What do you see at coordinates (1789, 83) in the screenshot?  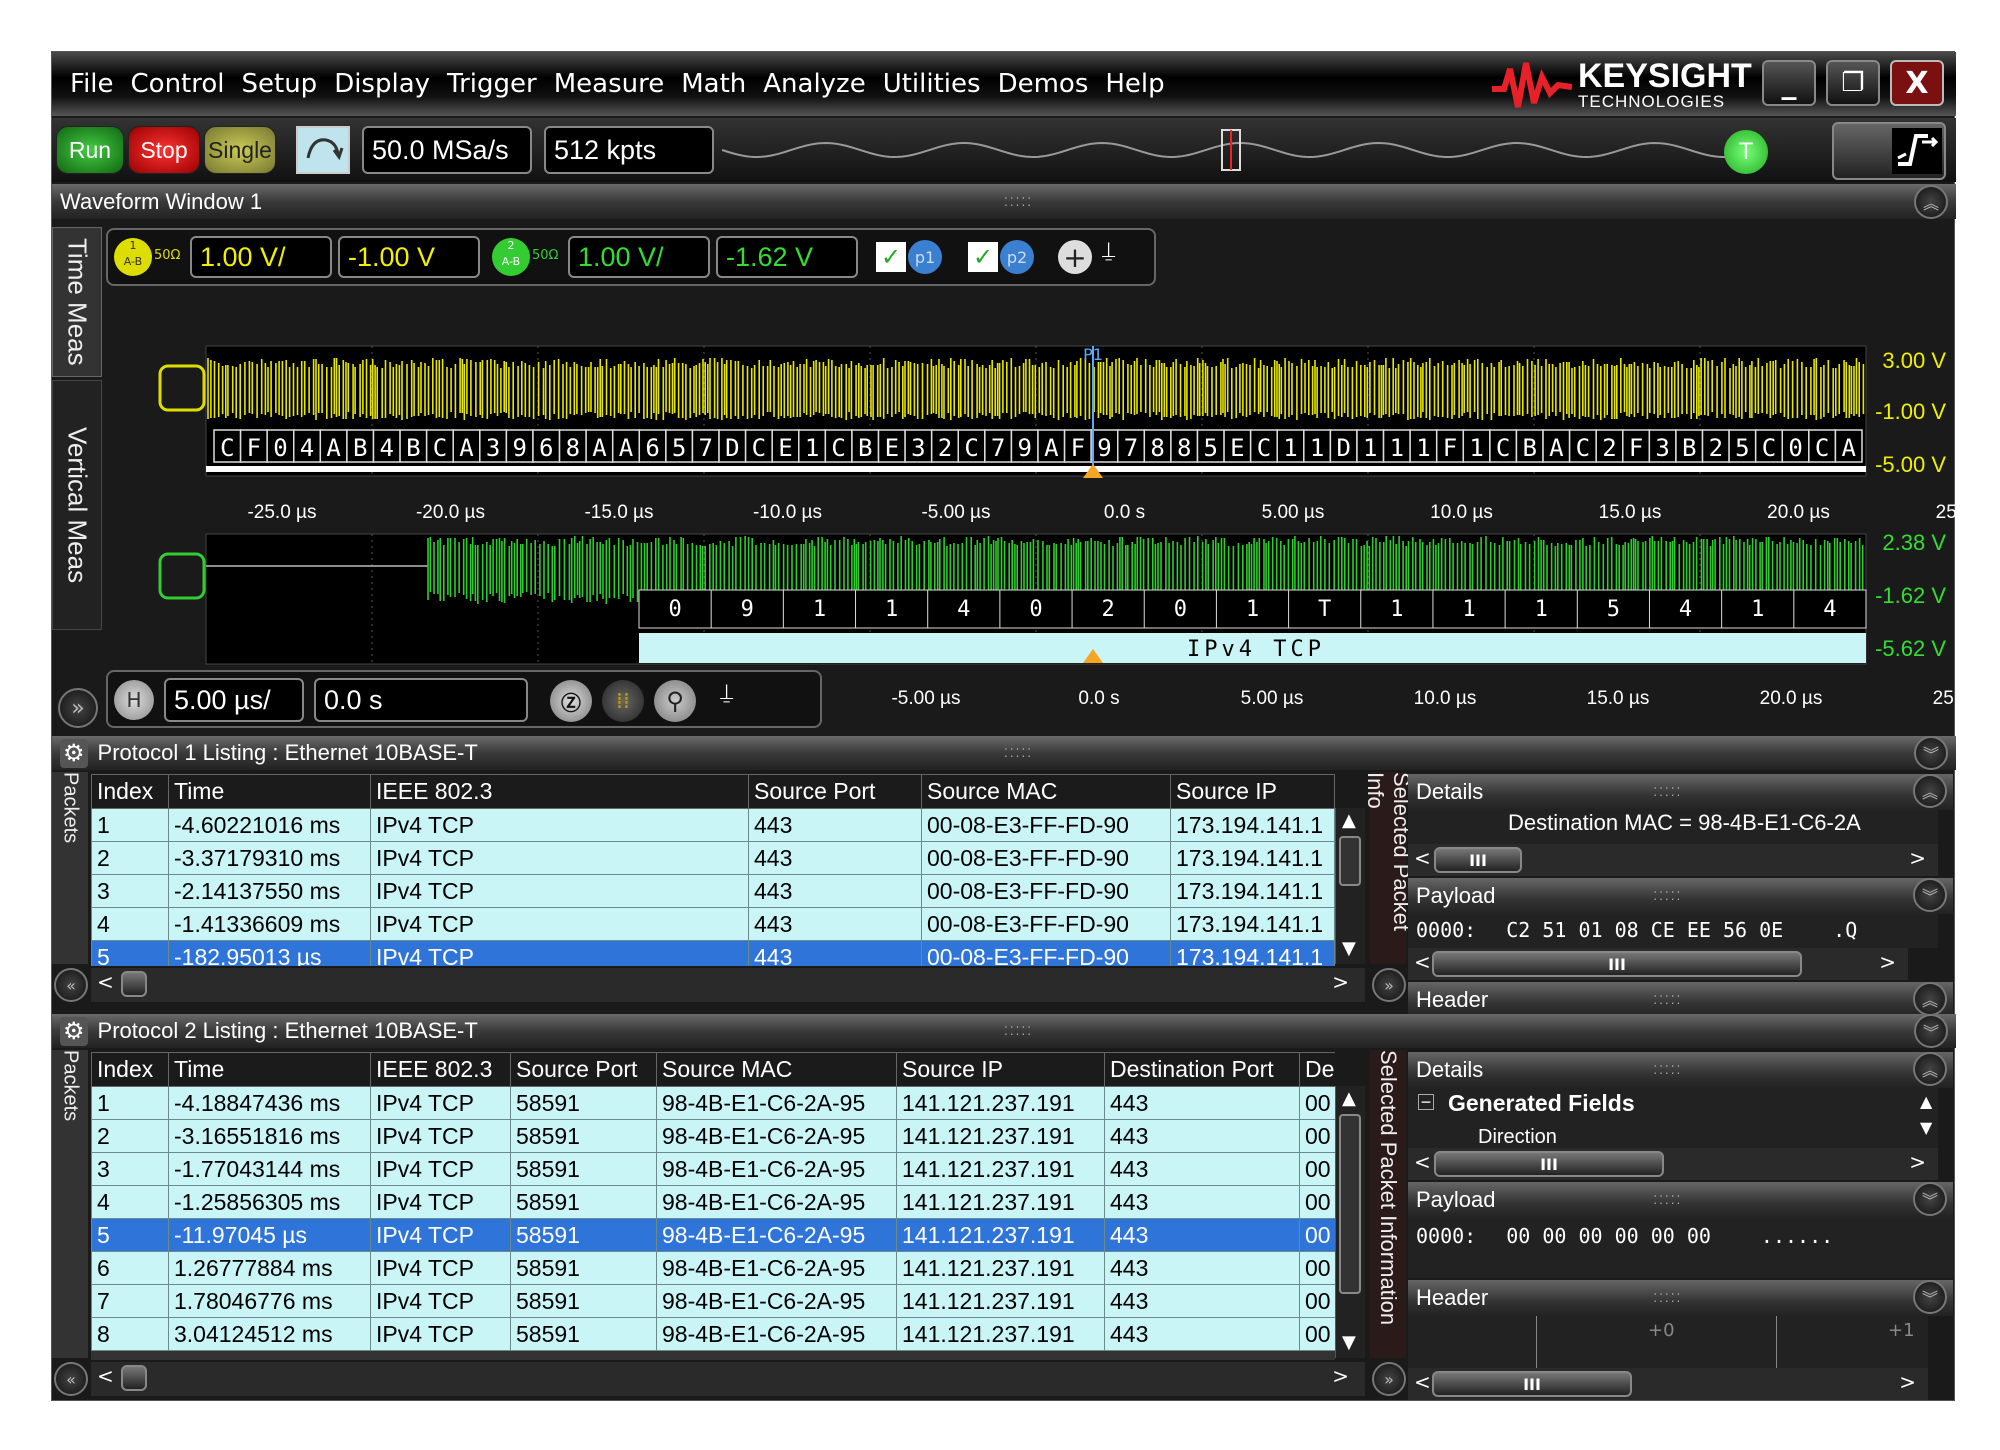 I see `minimize-button: _` at bounding box center [1789, 83].